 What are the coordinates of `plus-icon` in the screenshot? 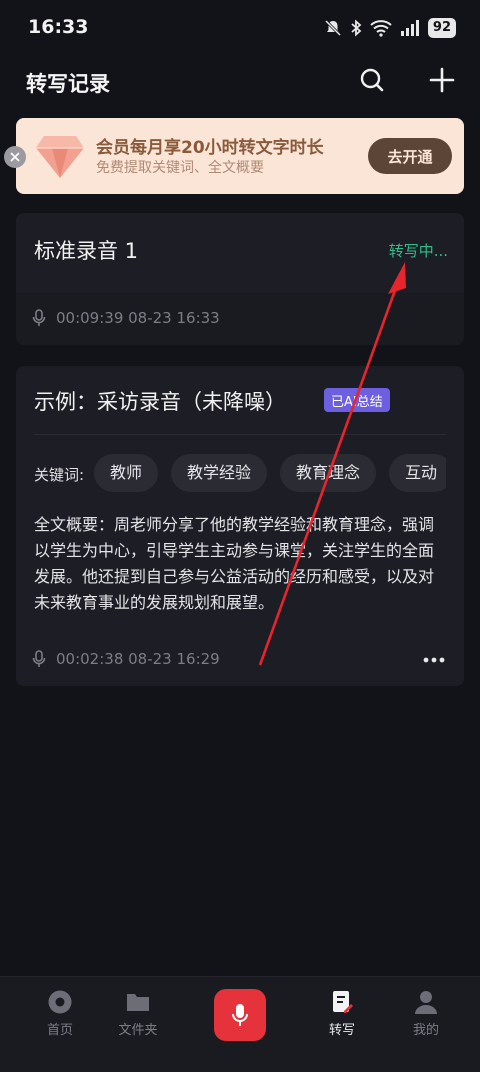 It's located at (442, 80).